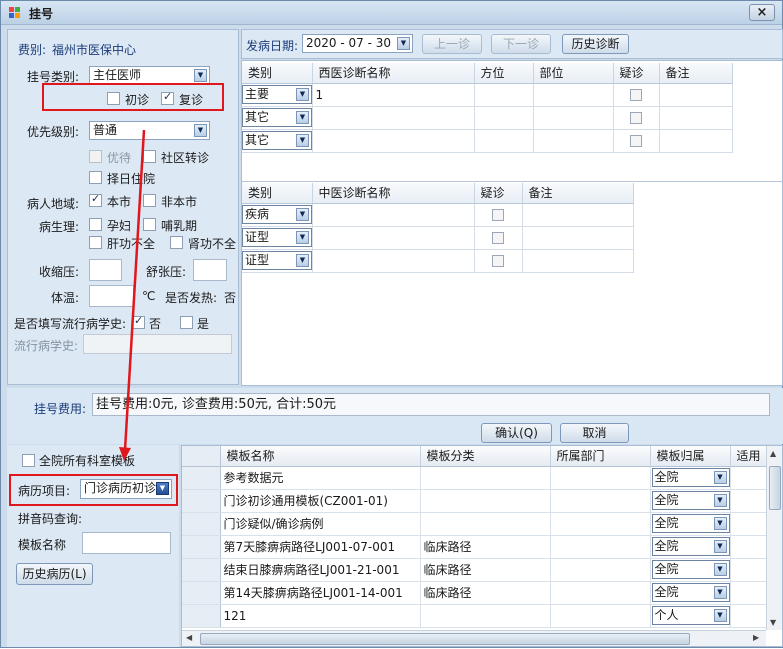  What do you see at coordinates (111, 296) in the screenshot?
I see `temp-input` at bounding box center [111, 296].